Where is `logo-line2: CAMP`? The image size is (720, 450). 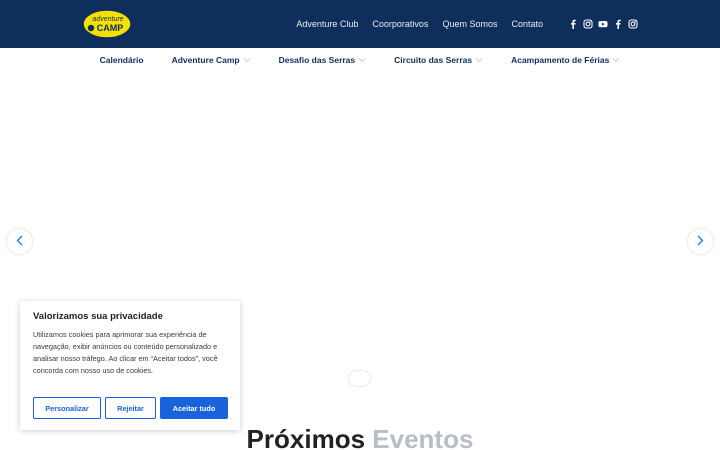 logo-line2: CAMP is located at coordinates (110, 28).